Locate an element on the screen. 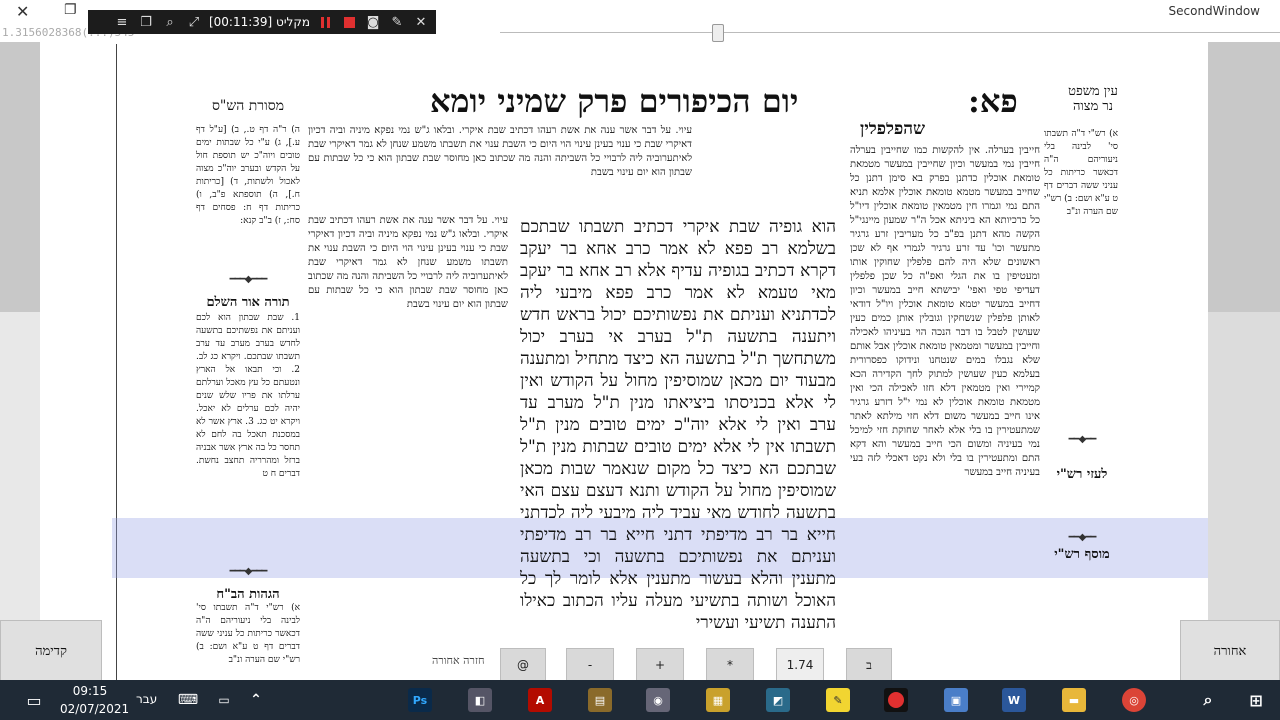  close-recorder-icon: ✕ is located at coordinates (421, 22).